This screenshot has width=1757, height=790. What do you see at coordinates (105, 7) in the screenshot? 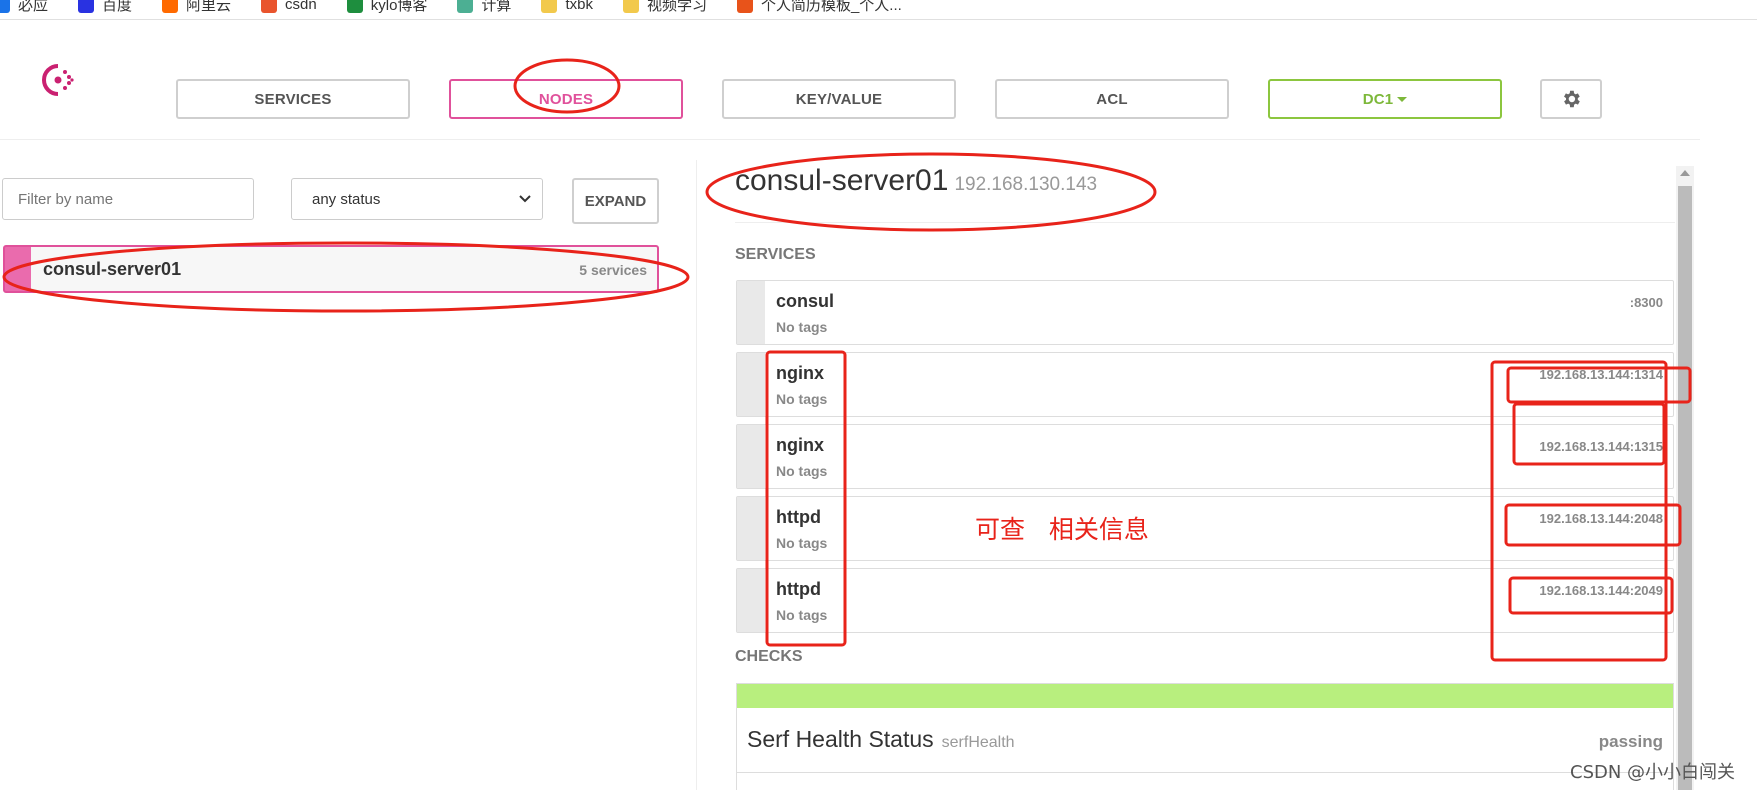
I see `bookmark-item: 百度` at bounding box center [105, 7].